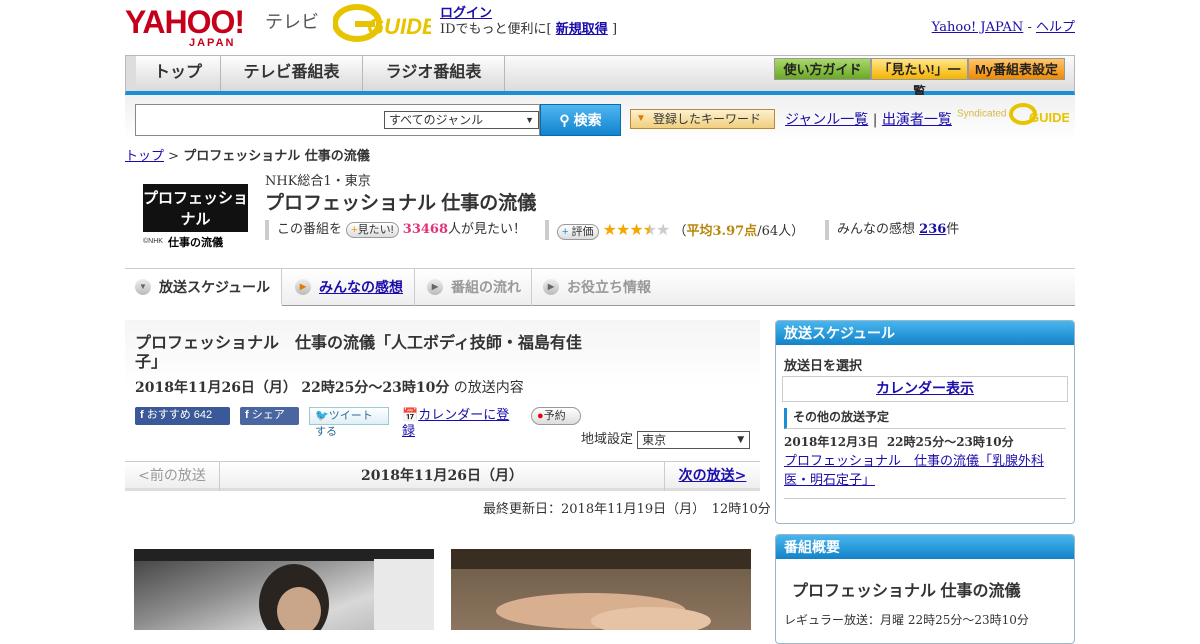 Image resolution: width=1200 pixels, height=644 pixels. Describe the element at coordinates (215, 287) in the screenshot. I see `tab-schedule-label: 放送スケジュール` at that location.